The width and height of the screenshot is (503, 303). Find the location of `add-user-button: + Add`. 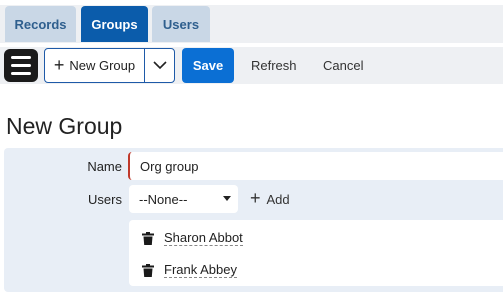

add-user-button: + Add is located at coordinates (270, 199).